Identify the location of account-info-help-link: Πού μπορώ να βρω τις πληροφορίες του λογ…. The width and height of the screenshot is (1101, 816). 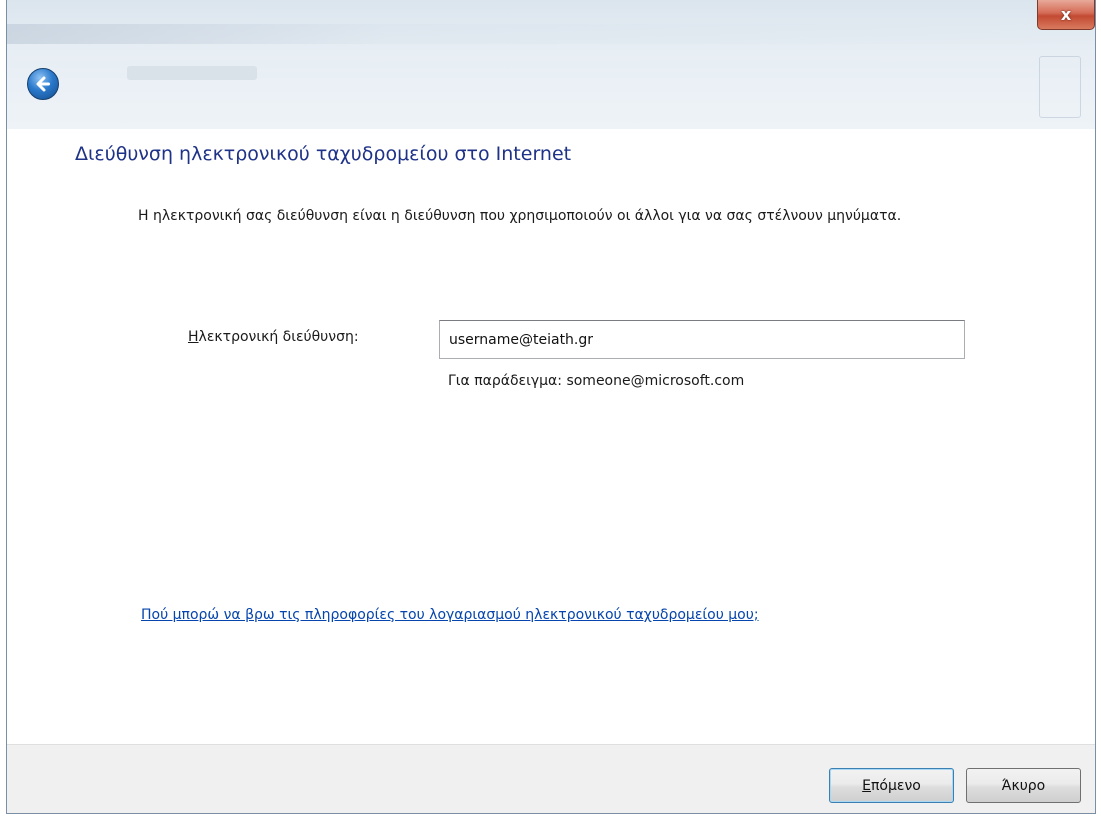
(450, 615).